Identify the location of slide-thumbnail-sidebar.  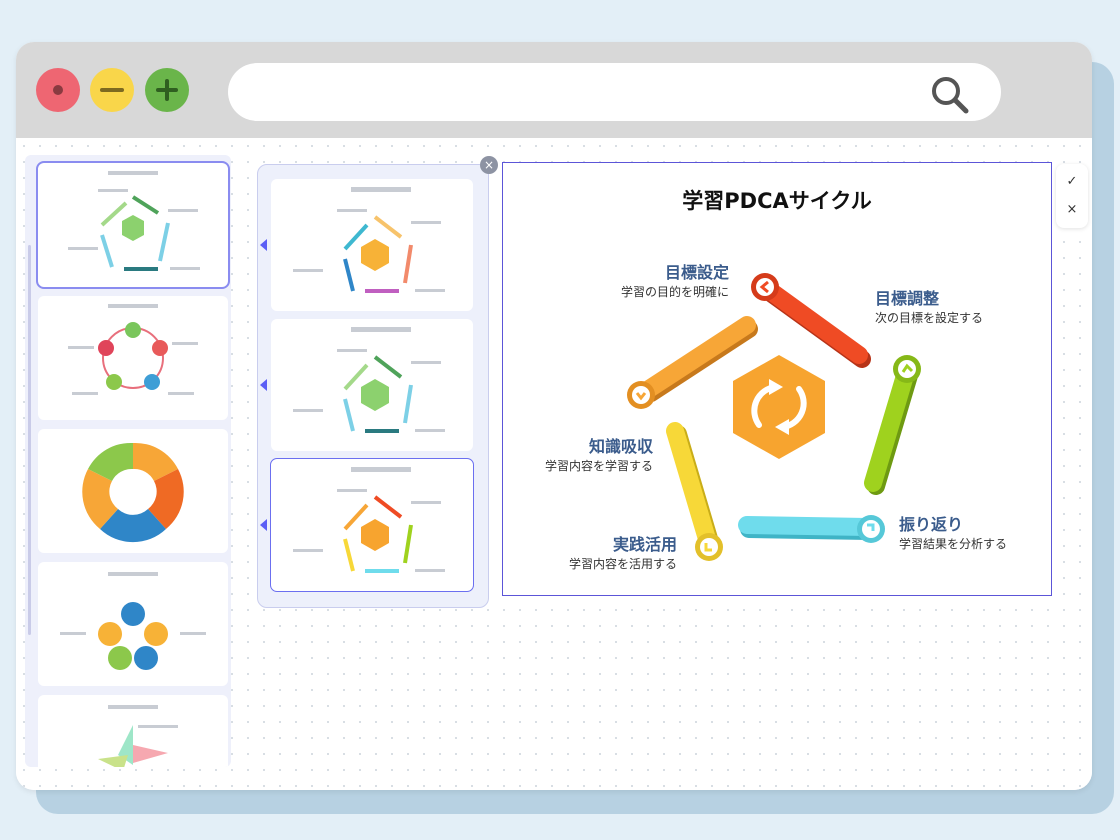
(128, 461).